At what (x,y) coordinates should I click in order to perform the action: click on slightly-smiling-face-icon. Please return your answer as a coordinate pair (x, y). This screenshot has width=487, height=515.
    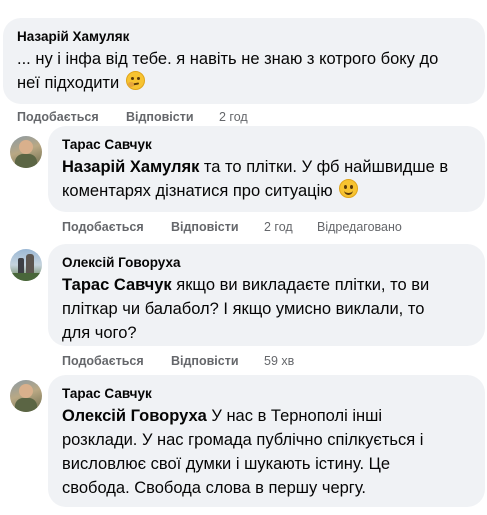
    Looking at the image, I should click on (349, 188).